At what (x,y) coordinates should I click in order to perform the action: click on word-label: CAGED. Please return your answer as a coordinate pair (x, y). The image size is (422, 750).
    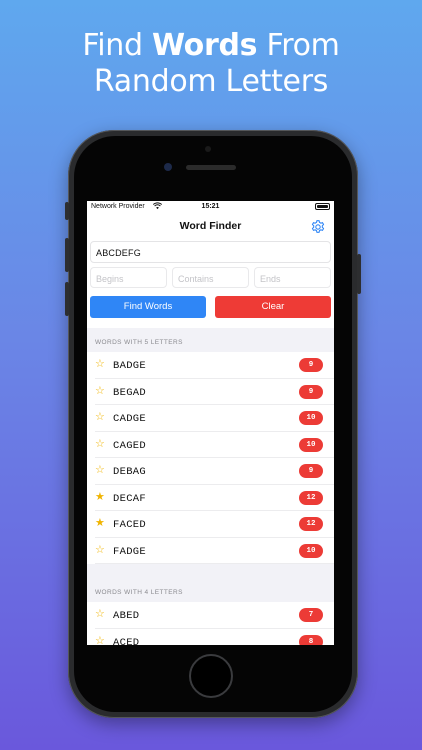
    Looking at the image, I should click on (130, 445).